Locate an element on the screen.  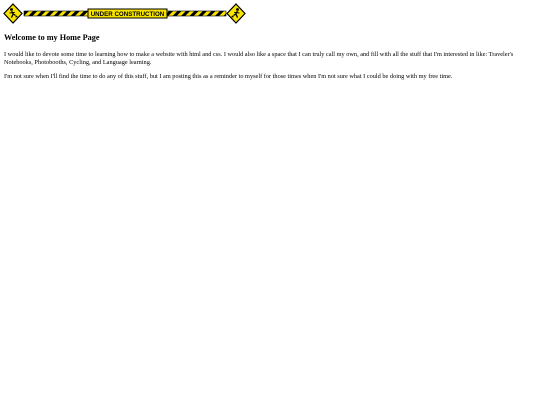
hazard-tape-left is located at coordinates (56, 13).